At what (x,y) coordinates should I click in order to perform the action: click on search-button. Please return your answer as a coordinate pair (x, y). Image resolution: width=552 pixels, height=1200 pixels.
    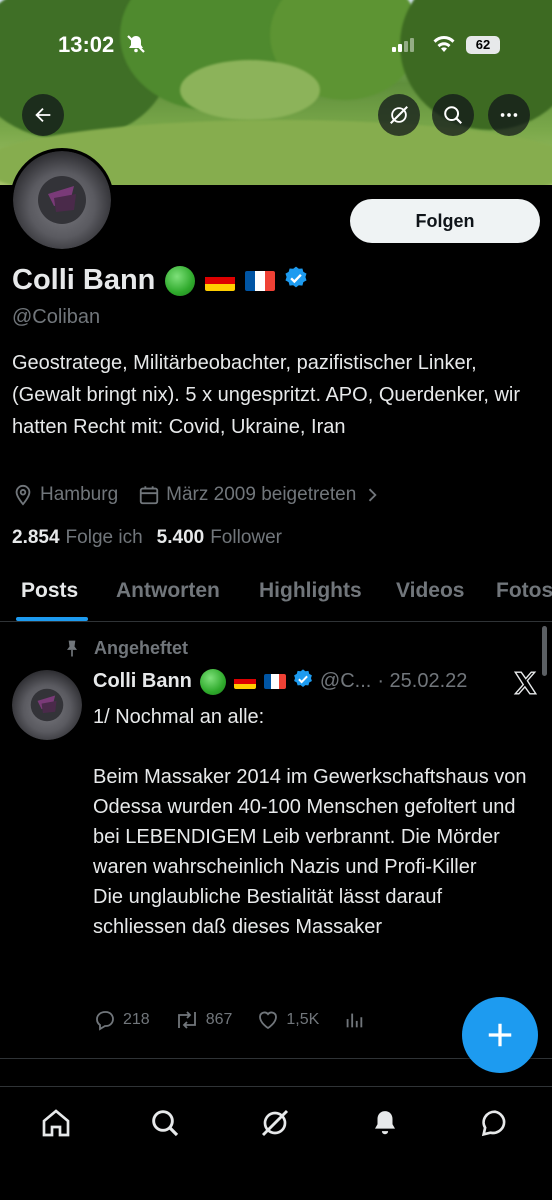
    Looking at the image, I should click on (453, 115).